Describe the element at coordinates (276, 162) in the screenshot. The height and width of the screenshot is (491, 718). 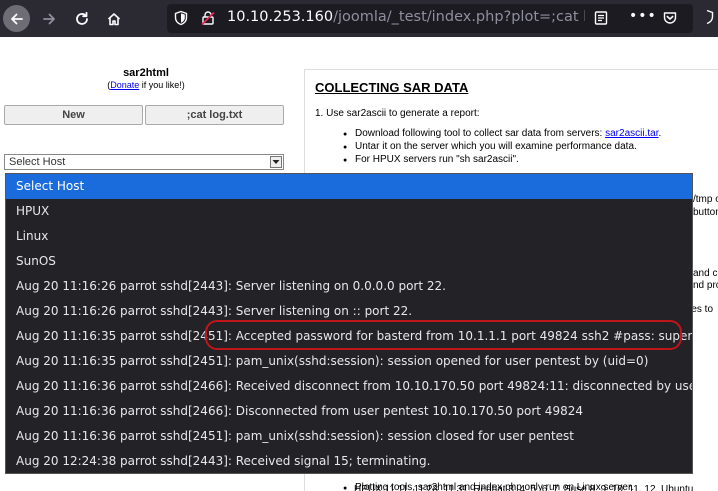
I see `chevron-down-icon` at that location.